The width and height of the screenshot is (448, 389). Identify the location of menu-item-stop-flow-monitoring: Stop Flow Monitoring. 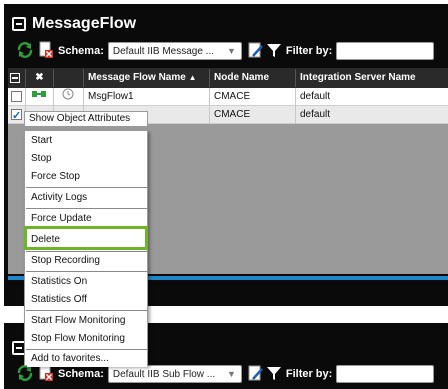
(87, 339).